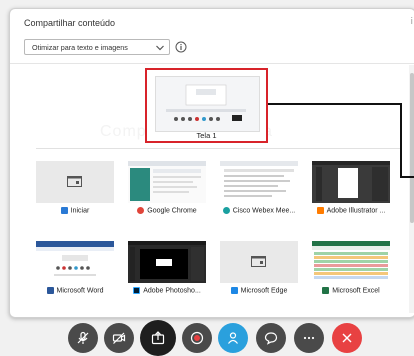  I want to click on mute-button, so click(83, 338).